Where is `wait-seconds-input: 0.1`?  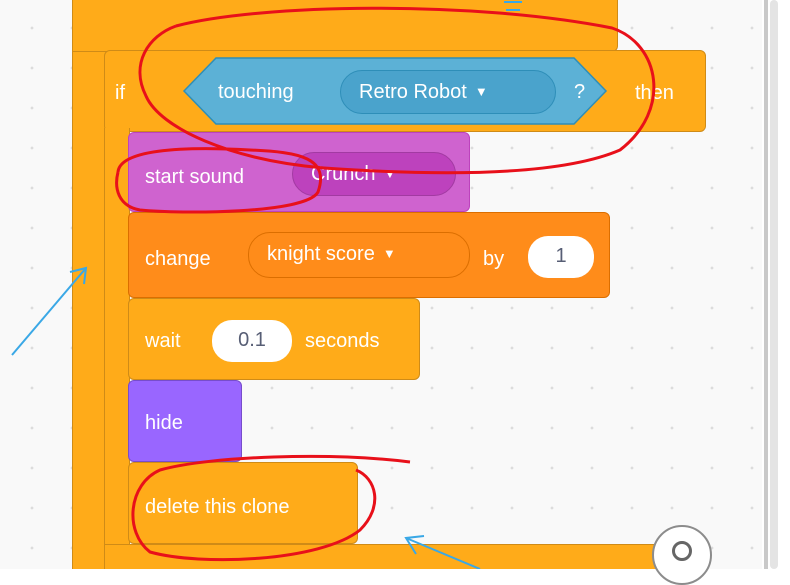
wait-seconds-input: 0.1 is located at coordinates (252, 341).